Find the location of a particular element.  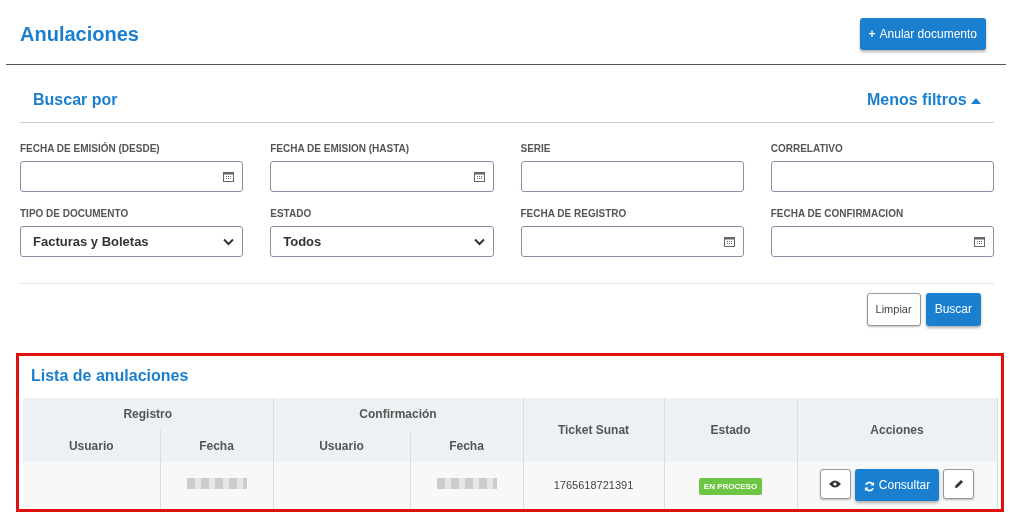

consult-button: Consultar is located at coordinates (897, 485).